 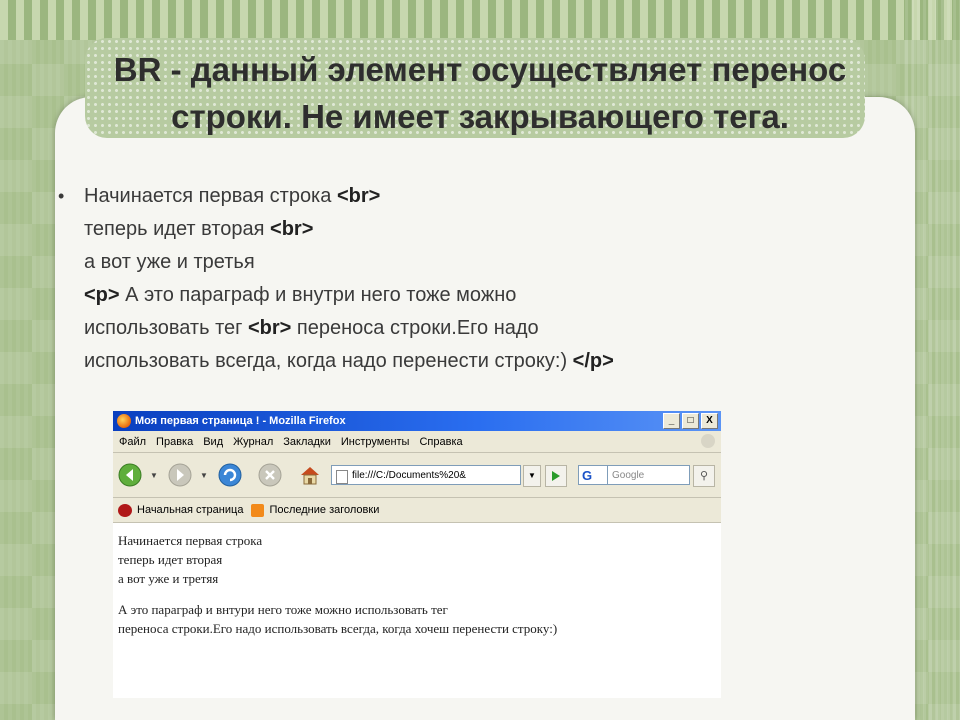 I want to click on menu-file: Файл, so click(x=132, y=442).